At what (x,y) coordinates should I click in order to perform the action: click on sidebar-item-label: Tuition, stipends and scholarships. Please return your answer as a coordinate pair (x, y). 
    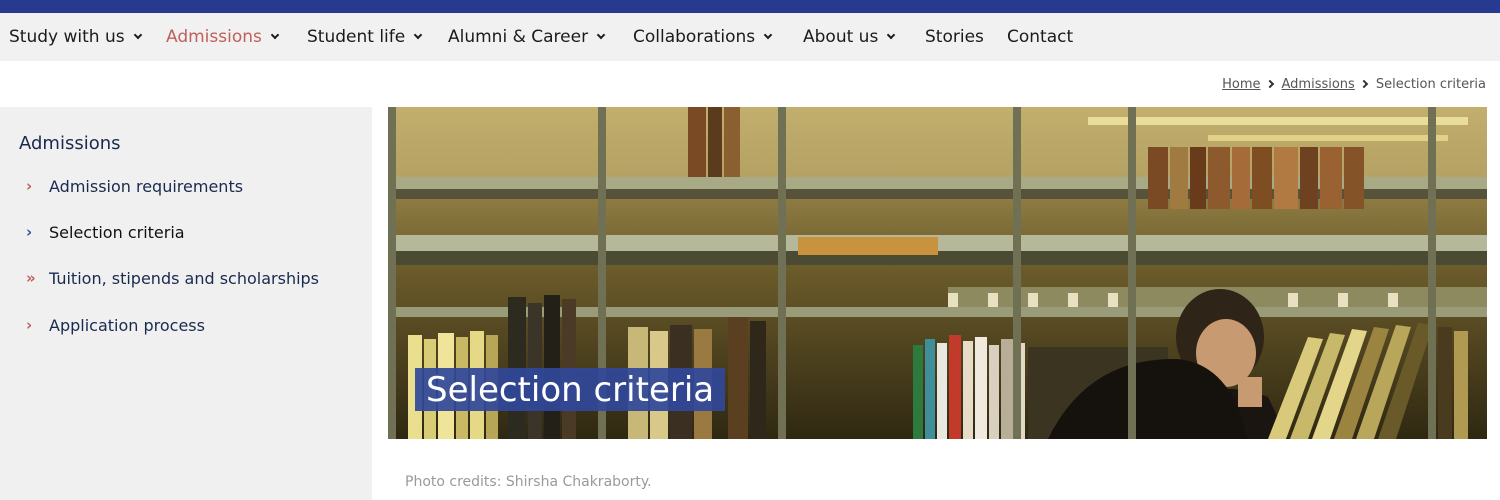
    Looking at the image, I should click on (184, 278).